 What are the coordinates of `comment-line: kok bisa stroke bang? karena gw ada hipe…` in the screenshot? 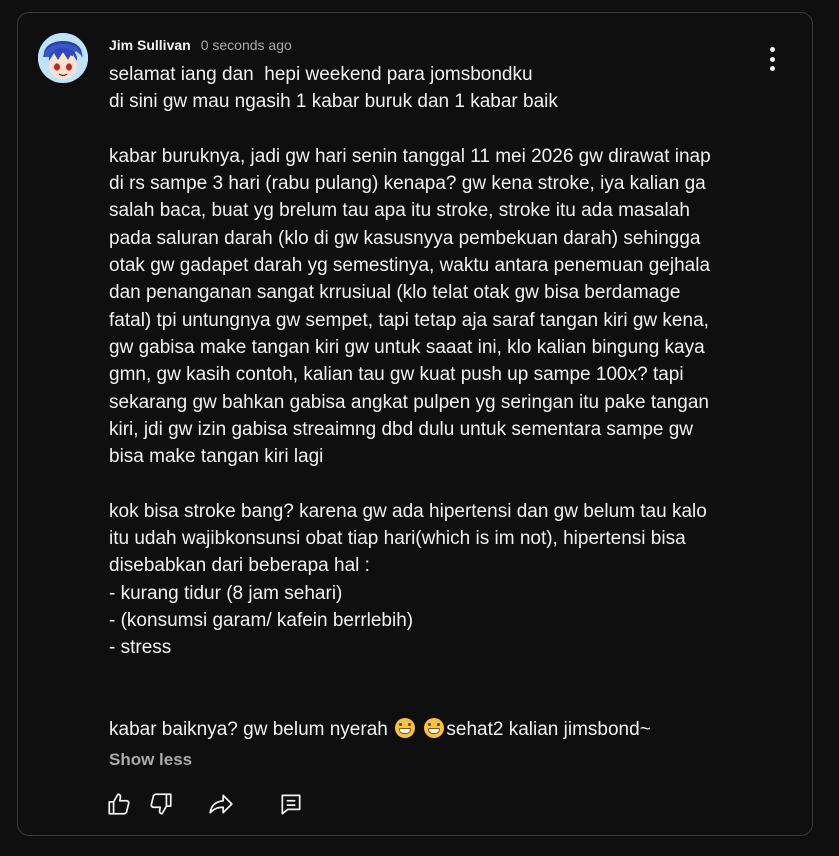 It's located at (408, 511).